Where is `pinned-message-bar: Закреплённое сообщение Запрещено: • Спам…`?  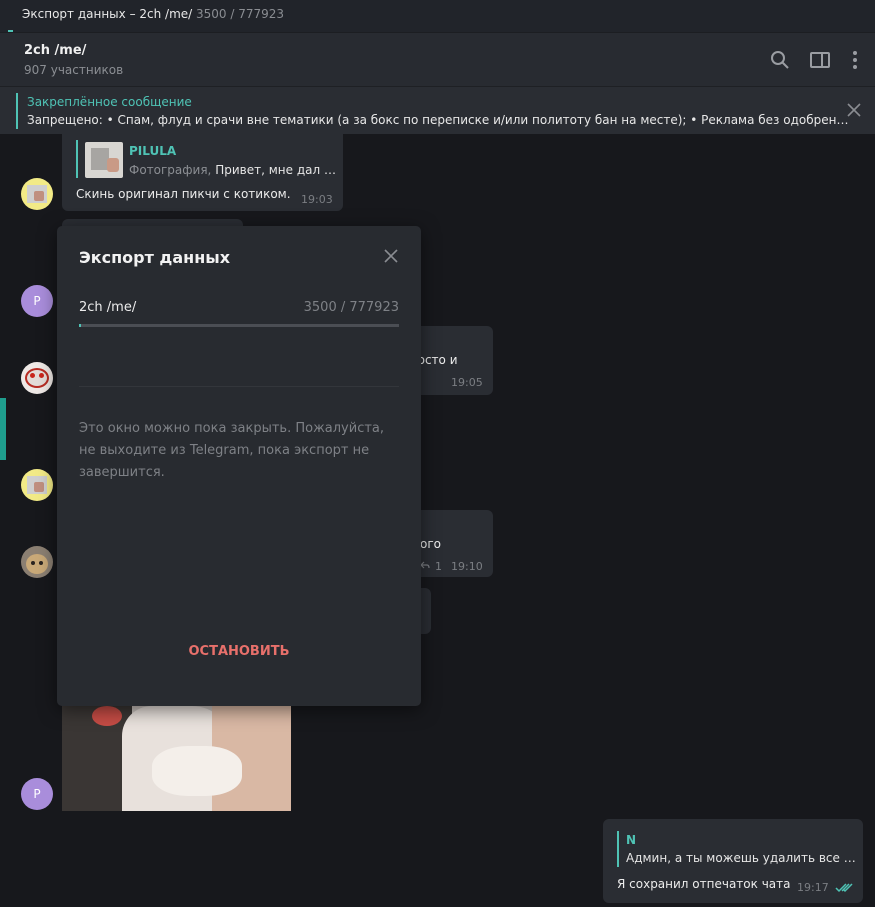 pinned-message-bar: Закреплённое сообщение Запрещено: • Спам… is located at coordinates (437, 110).